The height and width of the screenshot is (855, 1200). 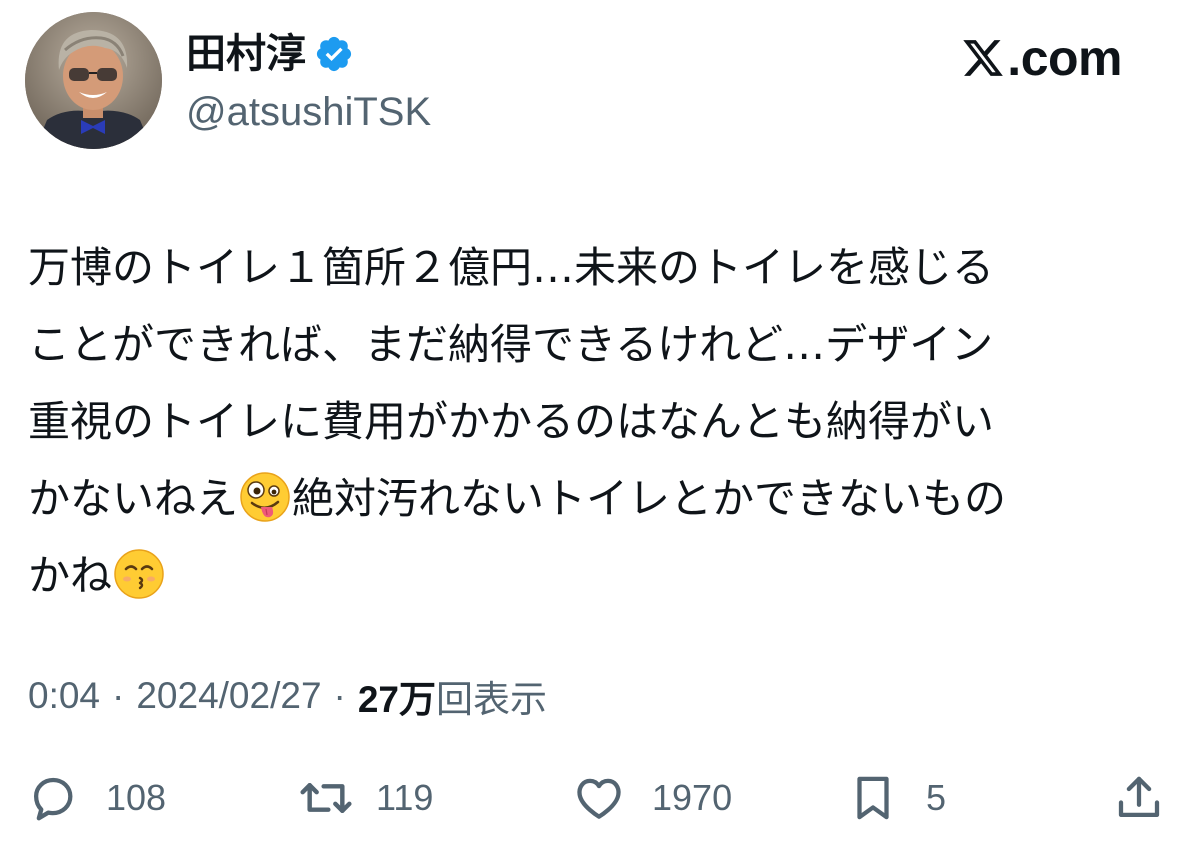 What do you see at coordinates (64, 696) in the screenshot?
I see `tweet-time: 0:04` at bounding box center [64, 696].